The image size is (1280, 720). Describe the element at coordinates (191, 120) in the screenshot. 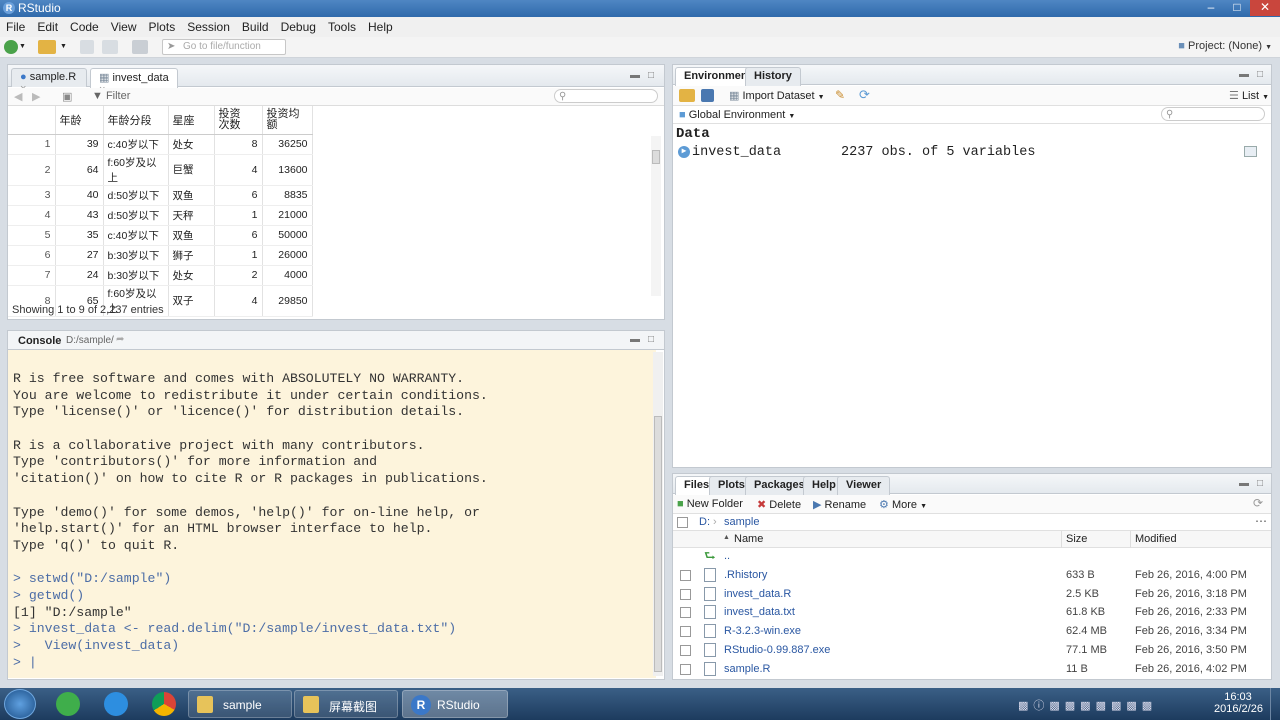

I see `column-header-constellation: 星座` at that location.